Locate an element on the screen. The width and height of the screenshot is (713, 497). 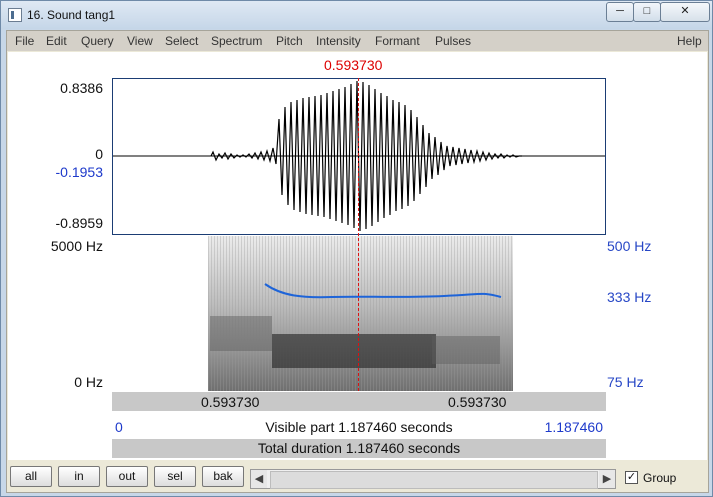
total-duration-label: Total duration 1.187460 seconds is located at coordinates (359, 448).